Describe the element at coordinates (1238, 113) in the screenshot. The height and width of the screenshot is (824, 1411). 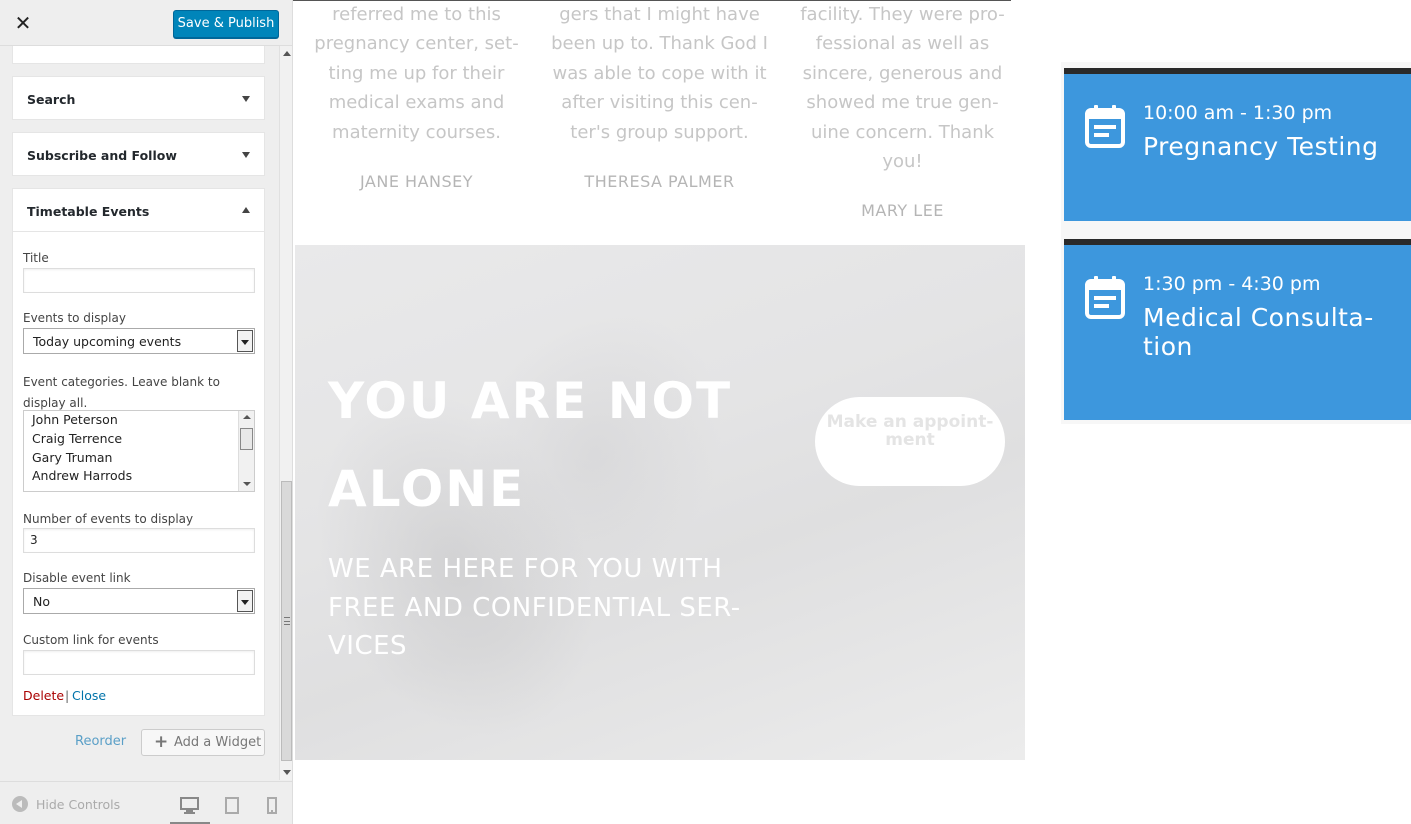
I see `event-time: 10:00 am - 1:30 pm` at that location.